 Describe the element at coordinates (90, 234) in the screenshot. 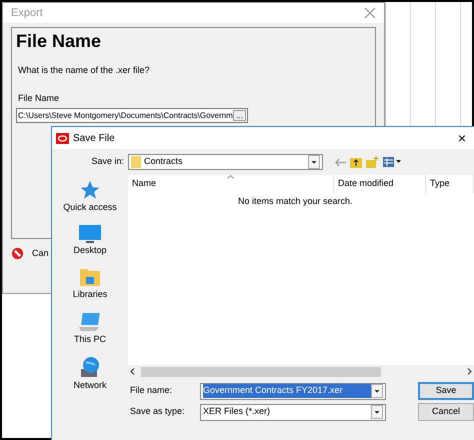

I see `monitor-icon` at that location.